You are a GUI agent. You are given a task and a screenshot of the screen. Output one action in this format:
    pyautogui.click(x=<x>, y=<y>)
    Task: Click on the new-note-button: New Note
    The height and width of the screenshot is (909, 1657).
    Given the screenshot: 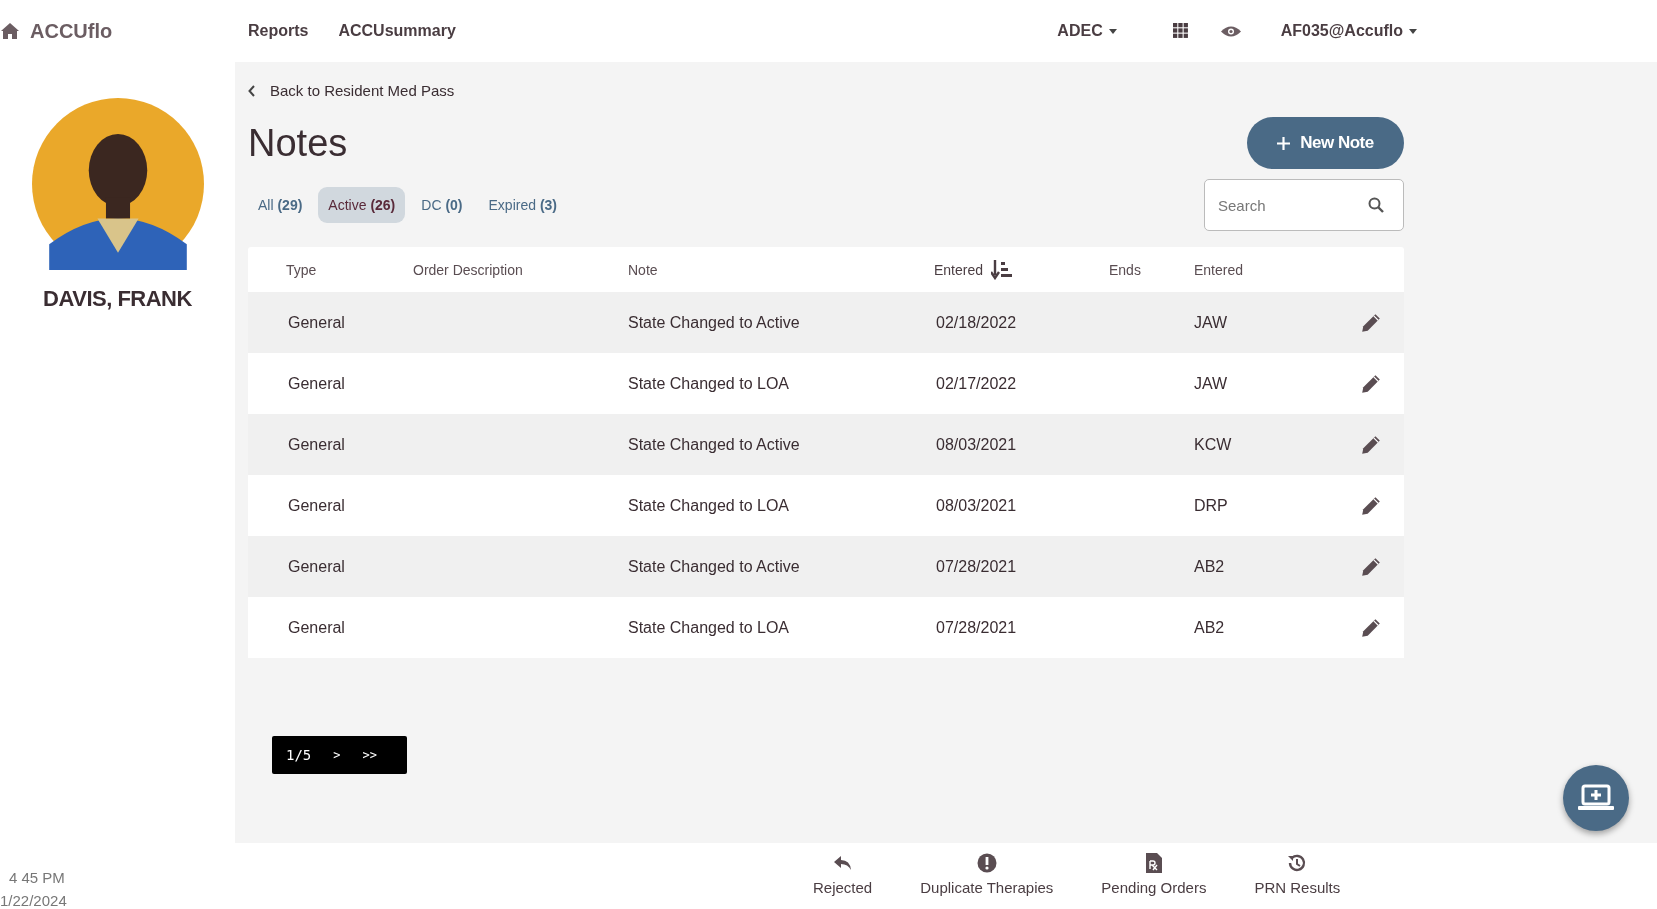 What is the action you would take?
    pyautogui.click(x=1325, y=143)
    